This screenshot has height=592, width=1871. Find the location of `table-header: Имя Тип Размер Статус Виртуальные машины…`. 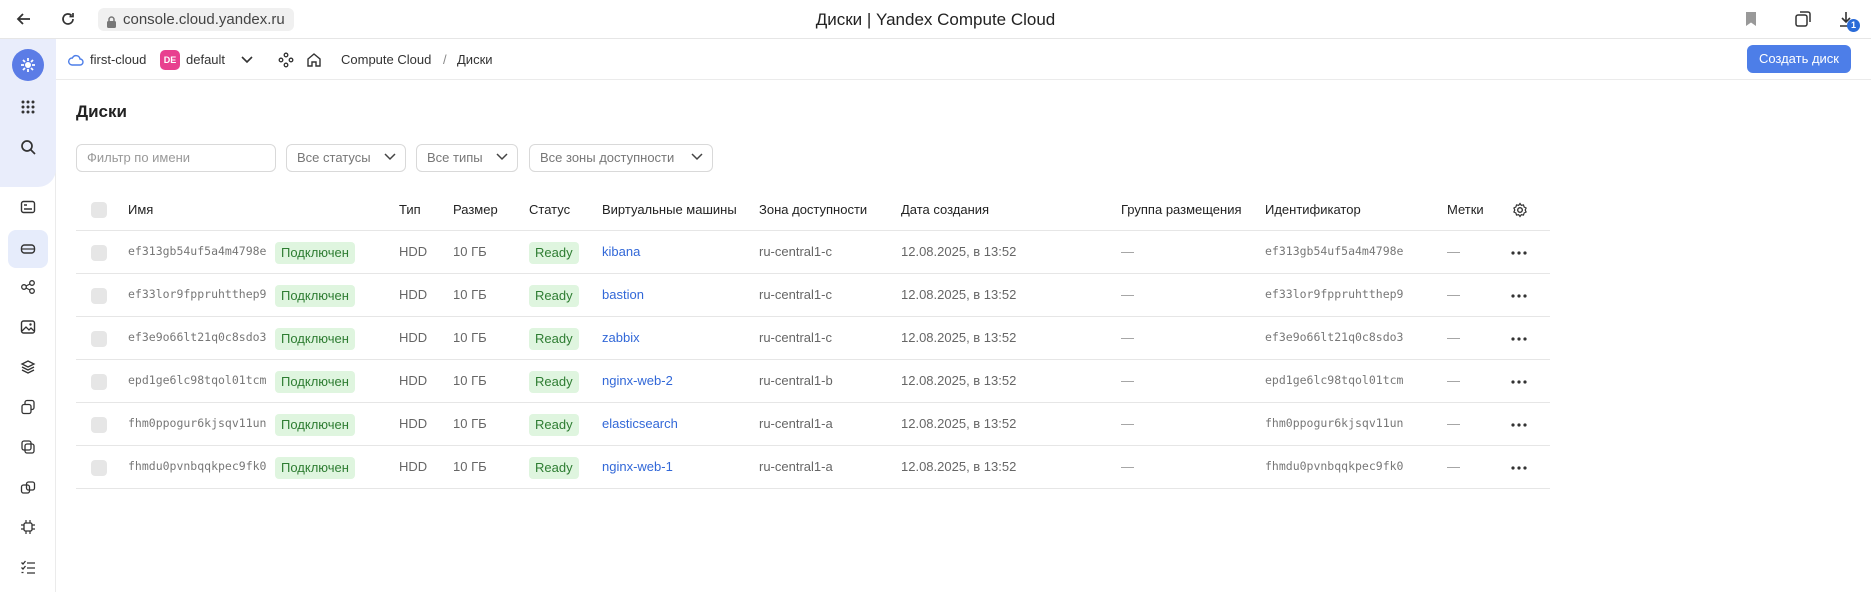

table-header: Имя Тип Размер Статус Виртуальные машины… is located at coordinates (813, 213).